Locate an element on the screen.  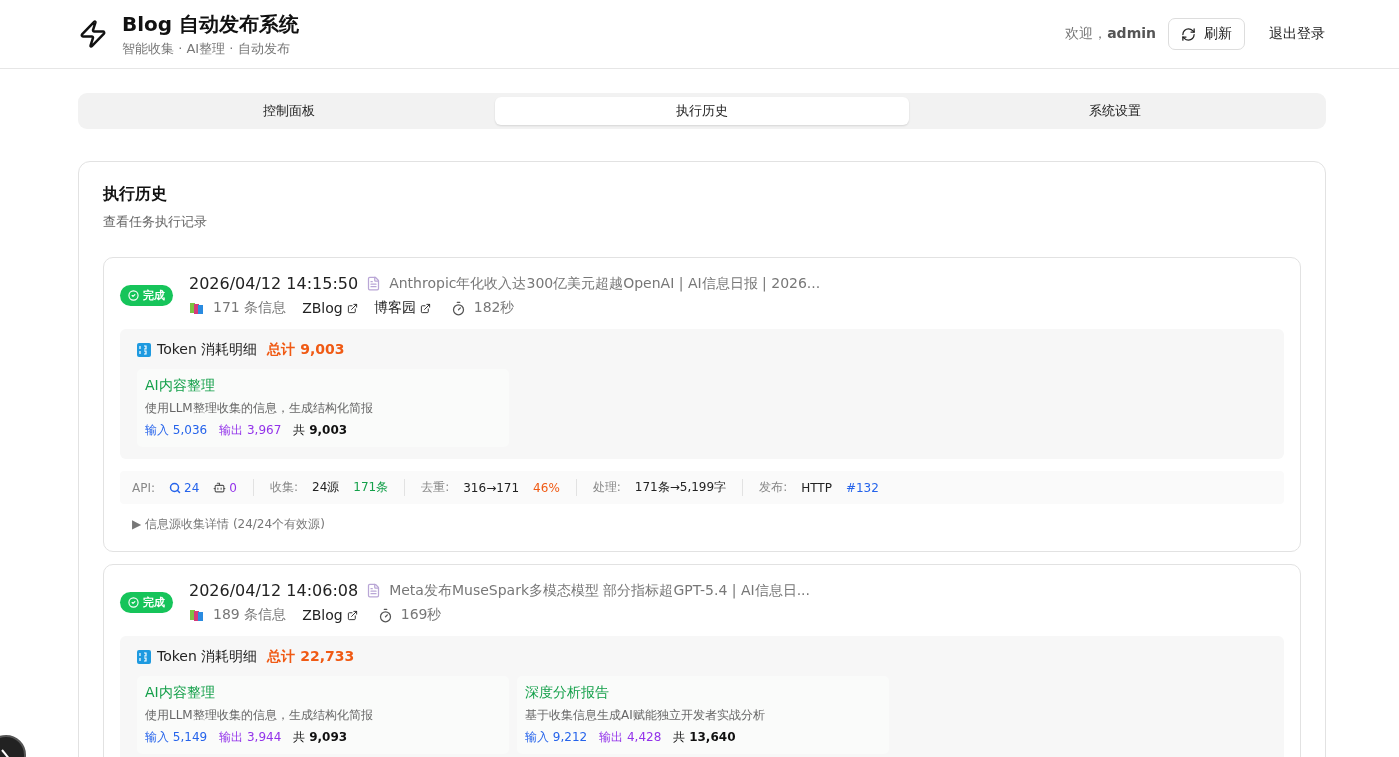
output-tokens: 输出 4,428 is located at coordinates (630, 737).